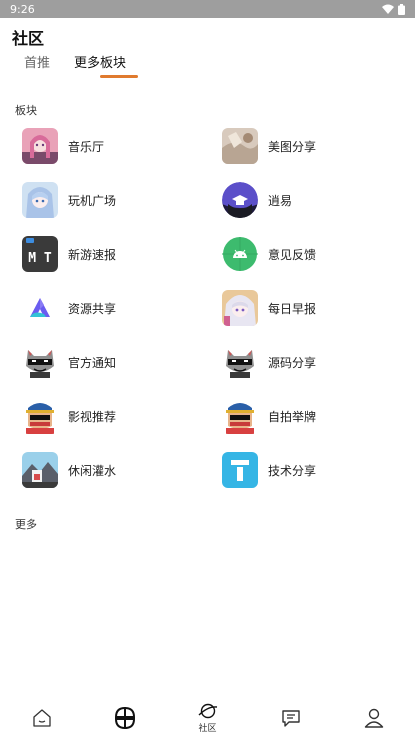 This screenshot has height=739, width=415. What do you see at coordinates (318, 308) in the screenshot?
I see `board-item-daily-news: 每日早报` at bounding box center [318, 308].